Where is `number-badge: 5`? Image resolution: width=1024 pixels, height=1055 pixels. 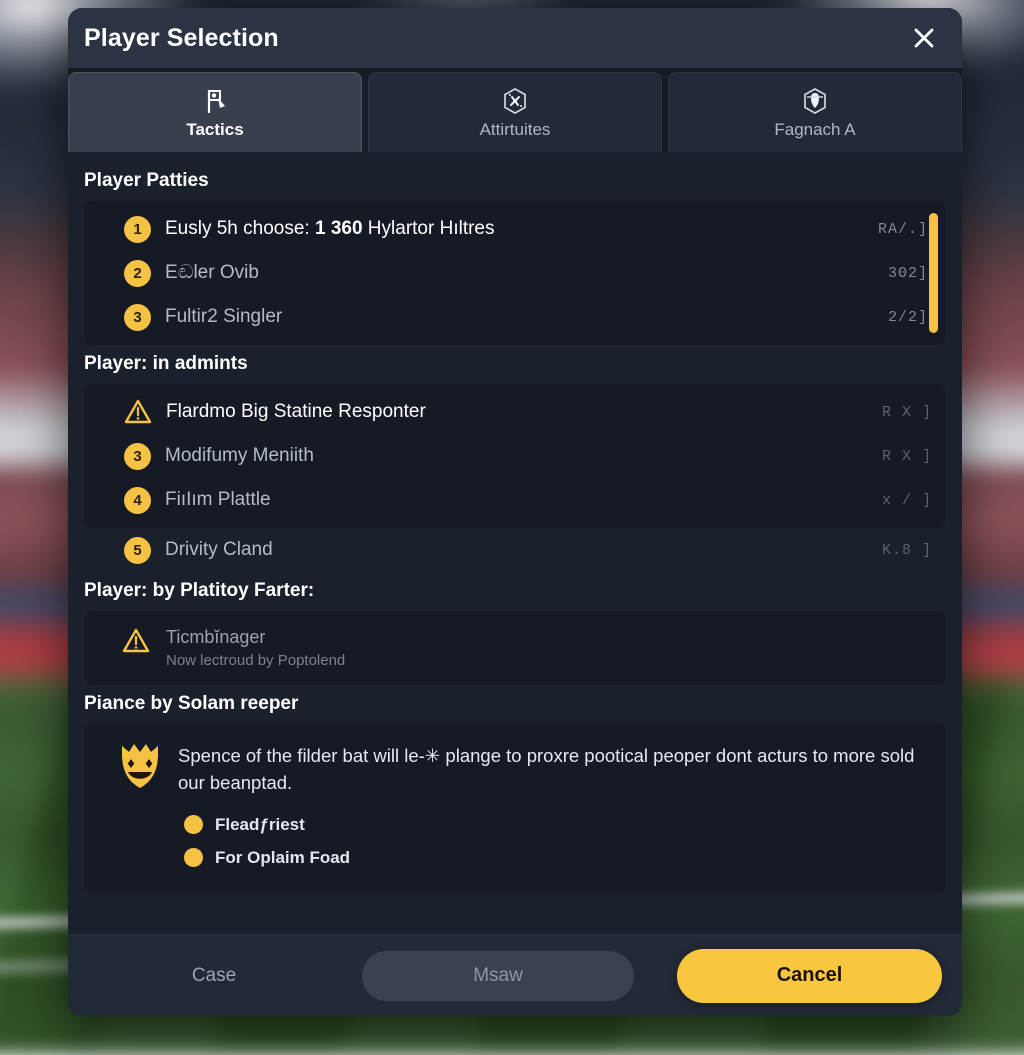
number-badge: 5 is located at coordinates (137, 550).